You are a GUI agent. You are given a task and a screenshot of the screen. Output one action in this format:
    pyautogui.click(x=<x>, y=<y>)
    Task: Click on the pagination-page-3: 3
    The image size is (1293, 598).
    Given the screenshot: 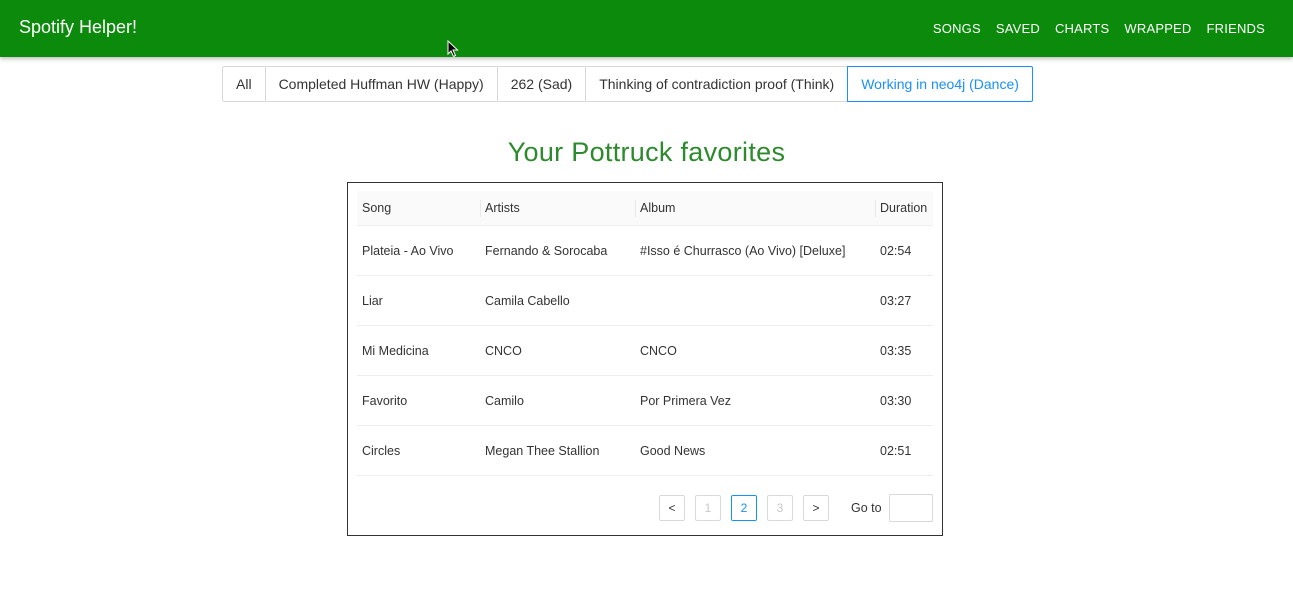 What is the action you would take?
    pyautogui.click(x=780, y=508)
    